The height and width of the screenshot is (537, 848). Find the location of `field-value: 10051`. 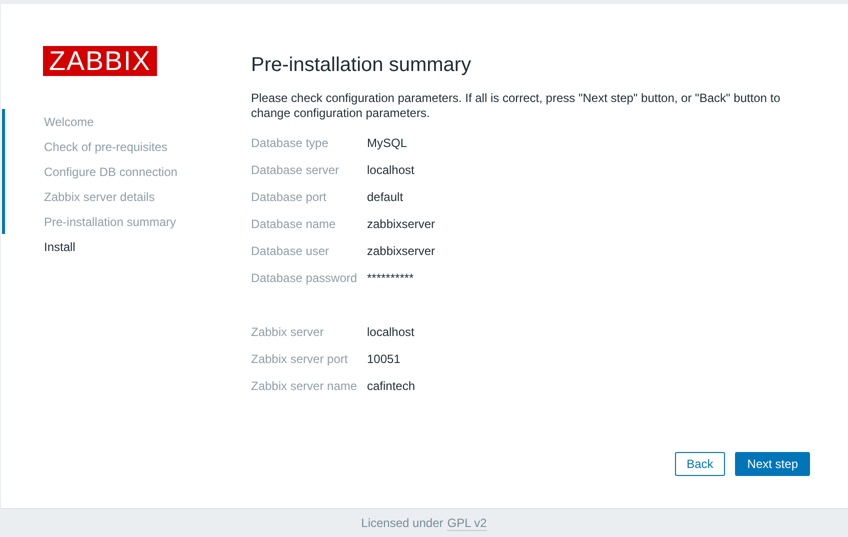

field-value: 10051 is located at coordinates (383, 359).